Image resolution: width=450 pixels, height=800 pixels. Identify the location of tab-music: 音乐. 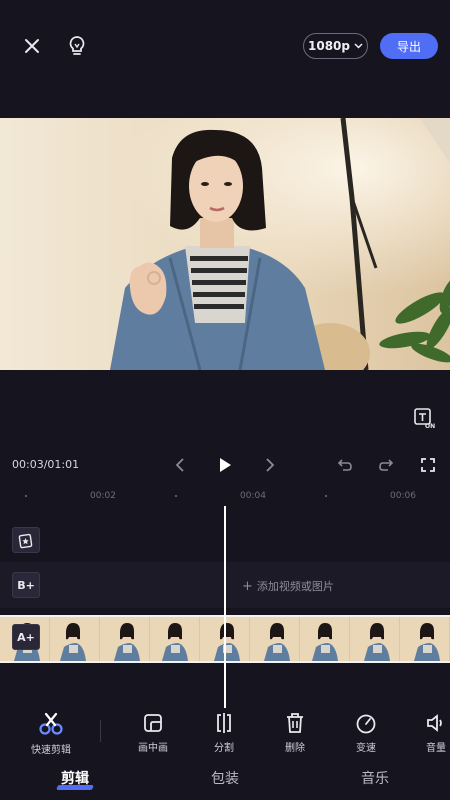
(375, 778).